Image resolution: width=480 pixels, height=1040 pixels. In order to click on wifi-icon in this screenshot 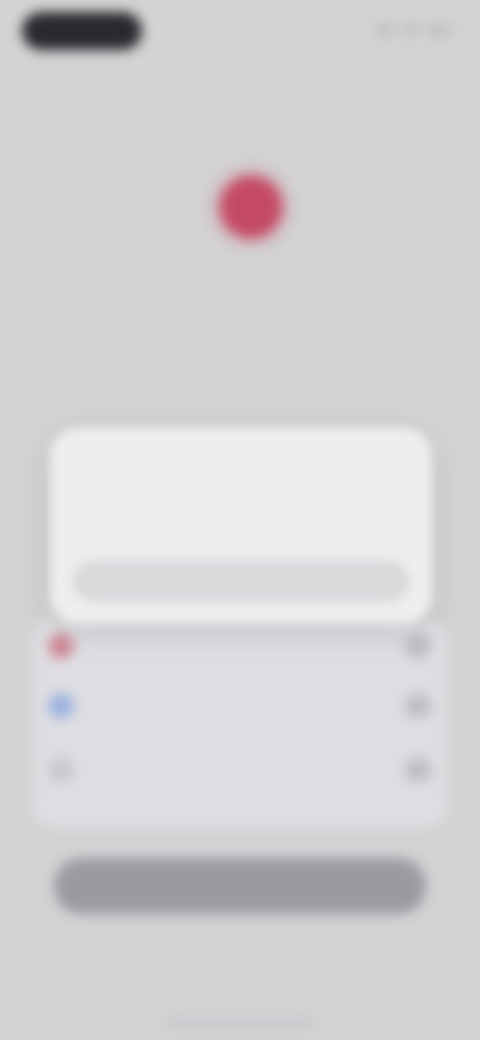, I will do `click(410, 30)`.